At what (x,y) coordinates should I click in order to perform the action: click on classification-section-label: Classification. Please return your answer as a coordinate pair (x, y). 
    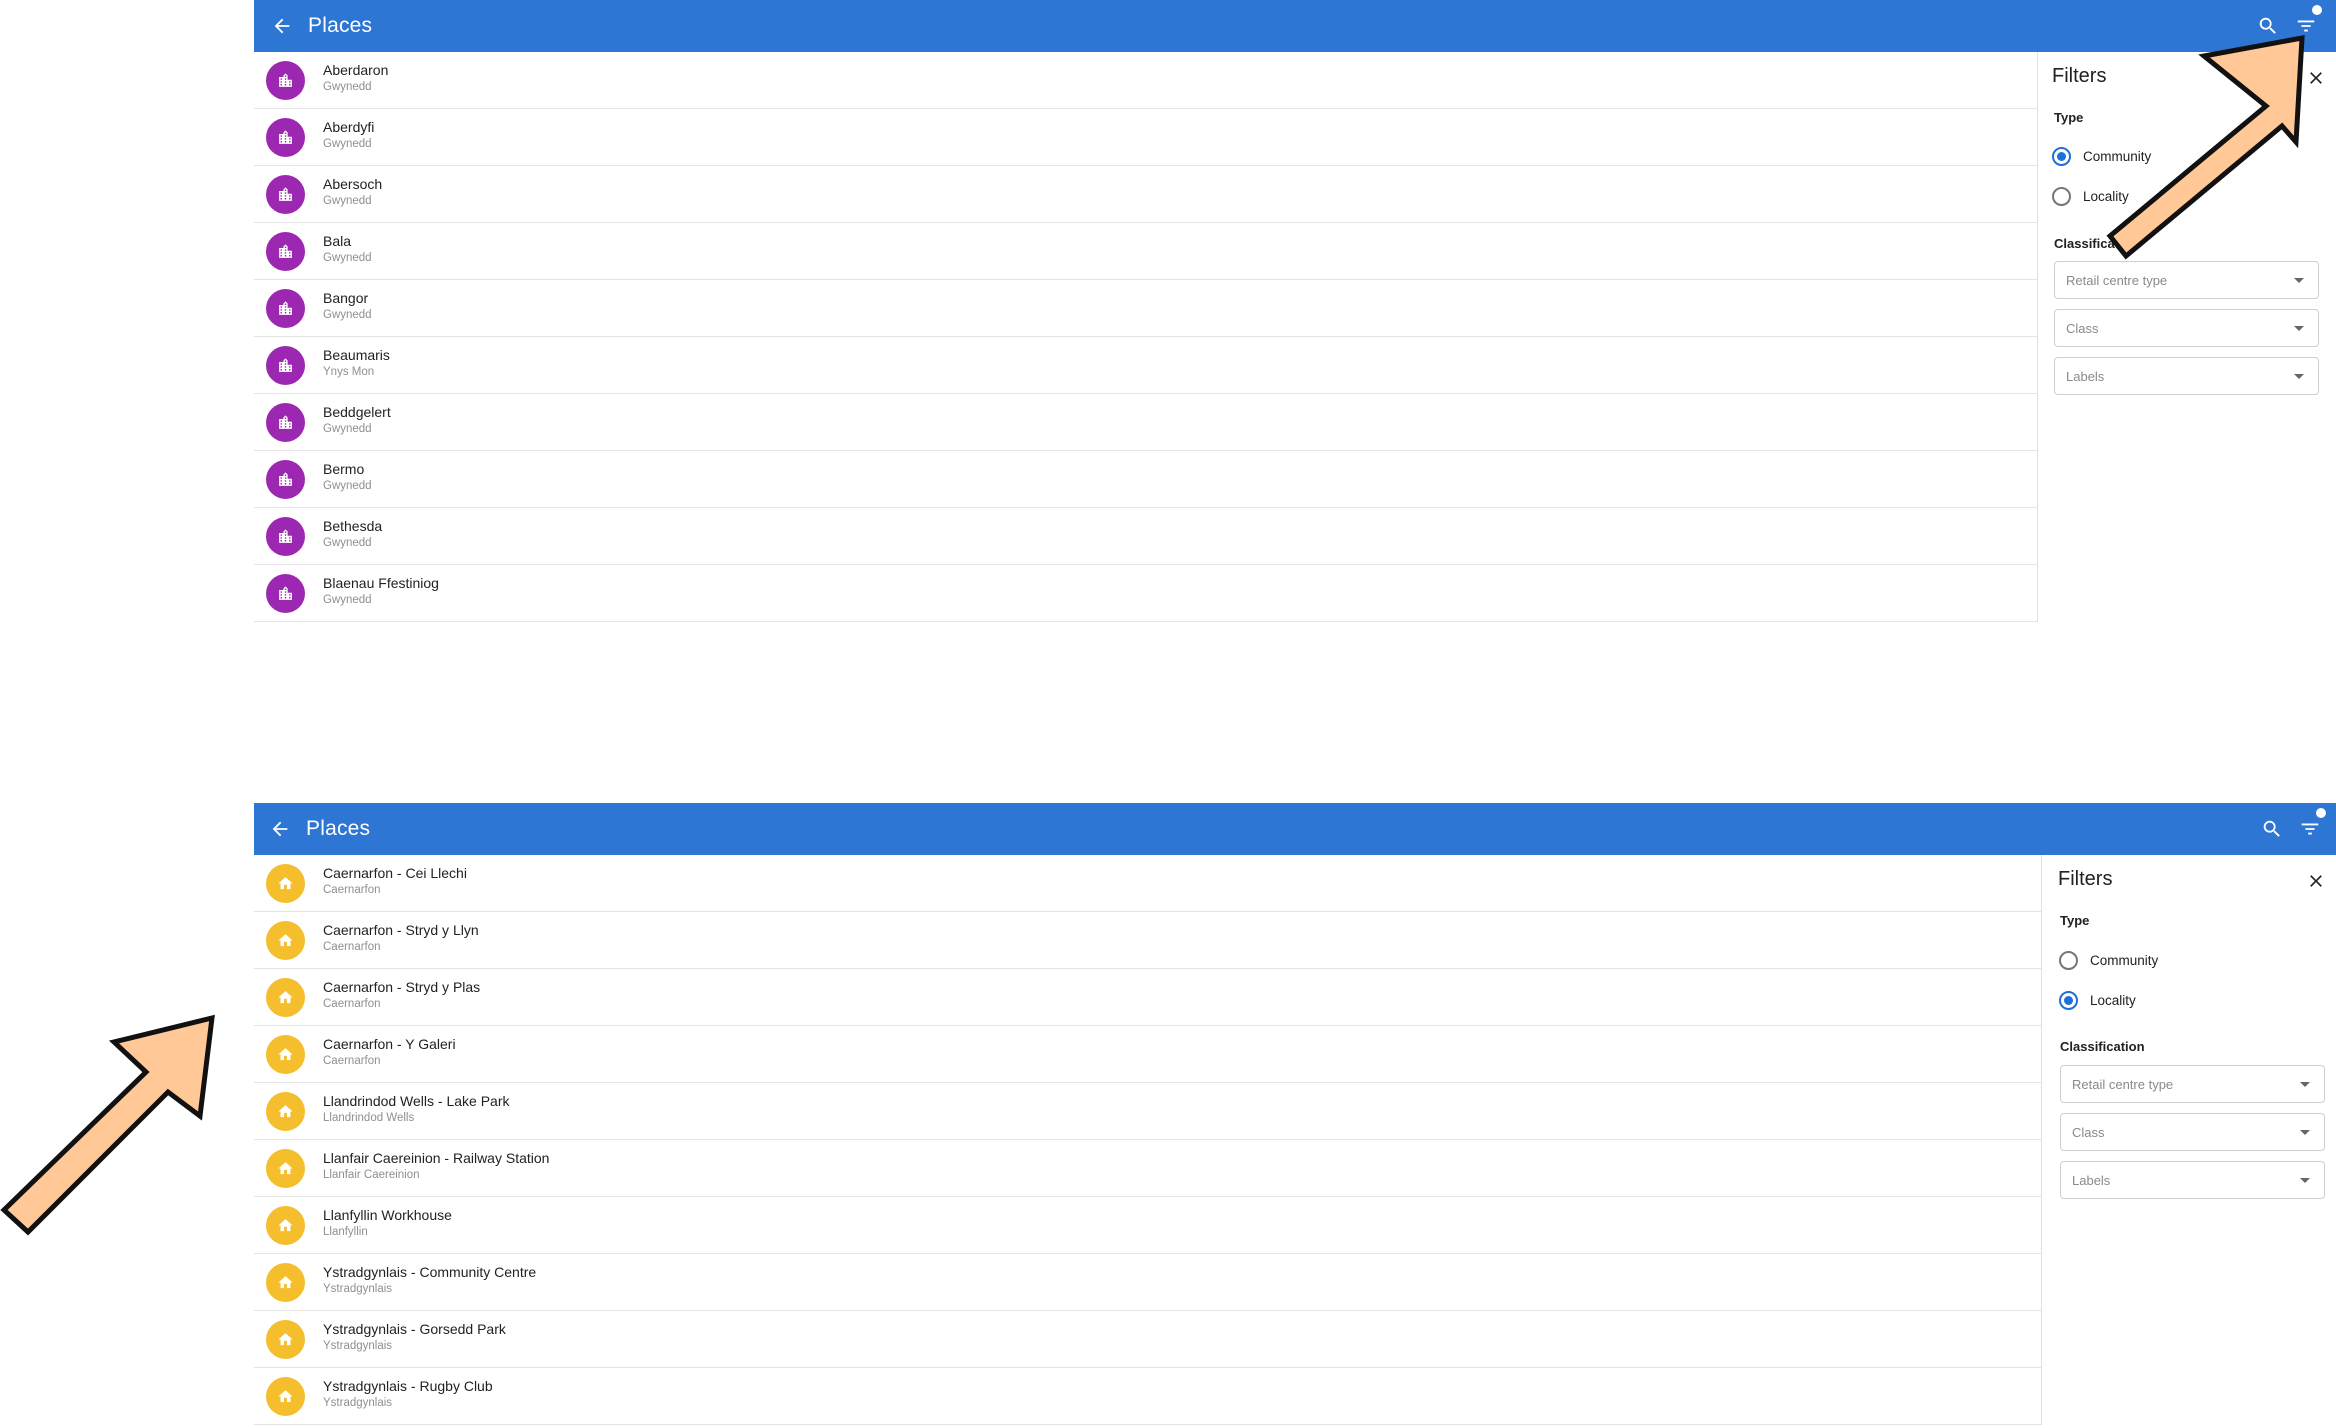
    Looking at the image, I should click on (2102, 1046).